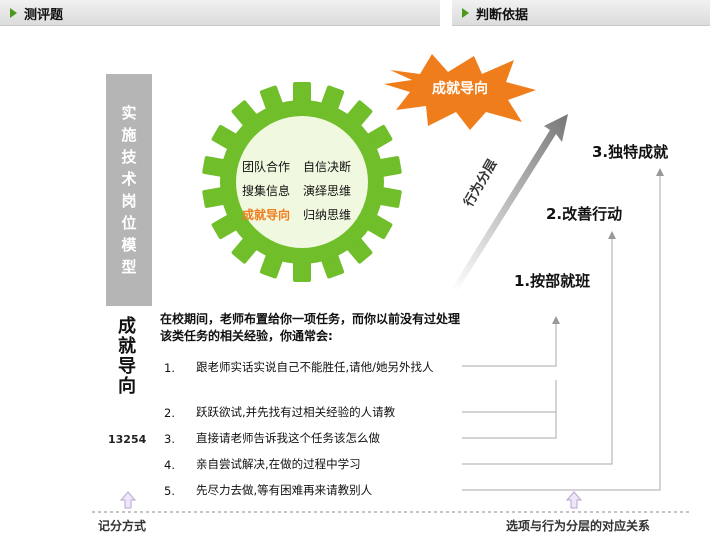  What do you see at coordinates (122, 526) in the screenshot?
I see `scoring-method-label: 记分方式` at bounding box center [122, 526].